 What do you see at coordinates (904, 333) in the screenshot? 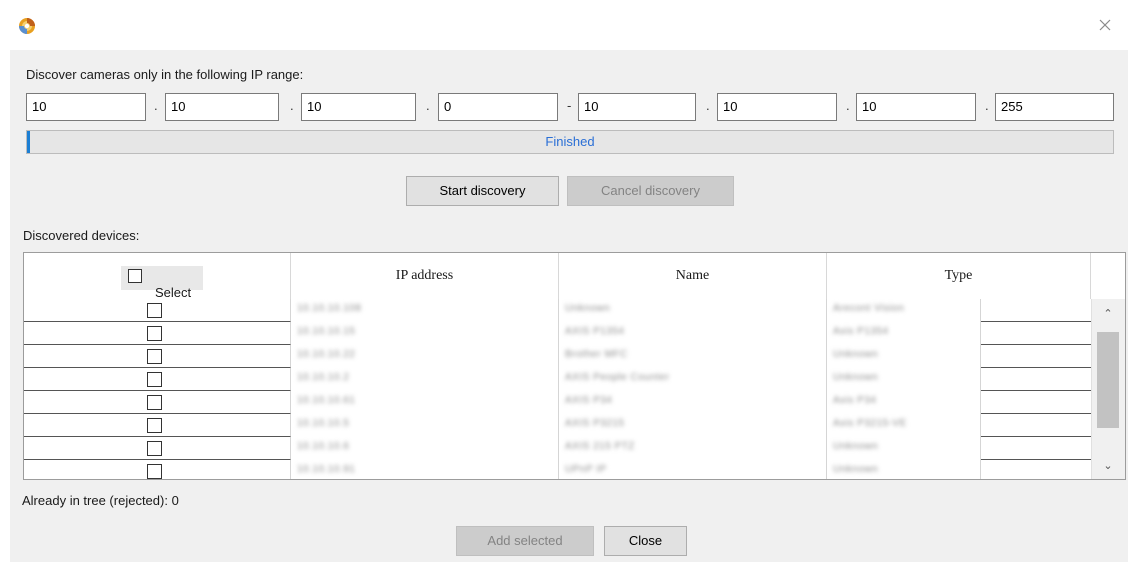
I see `device-type-cell: Axis P1354` at bounding box center [904, 333].